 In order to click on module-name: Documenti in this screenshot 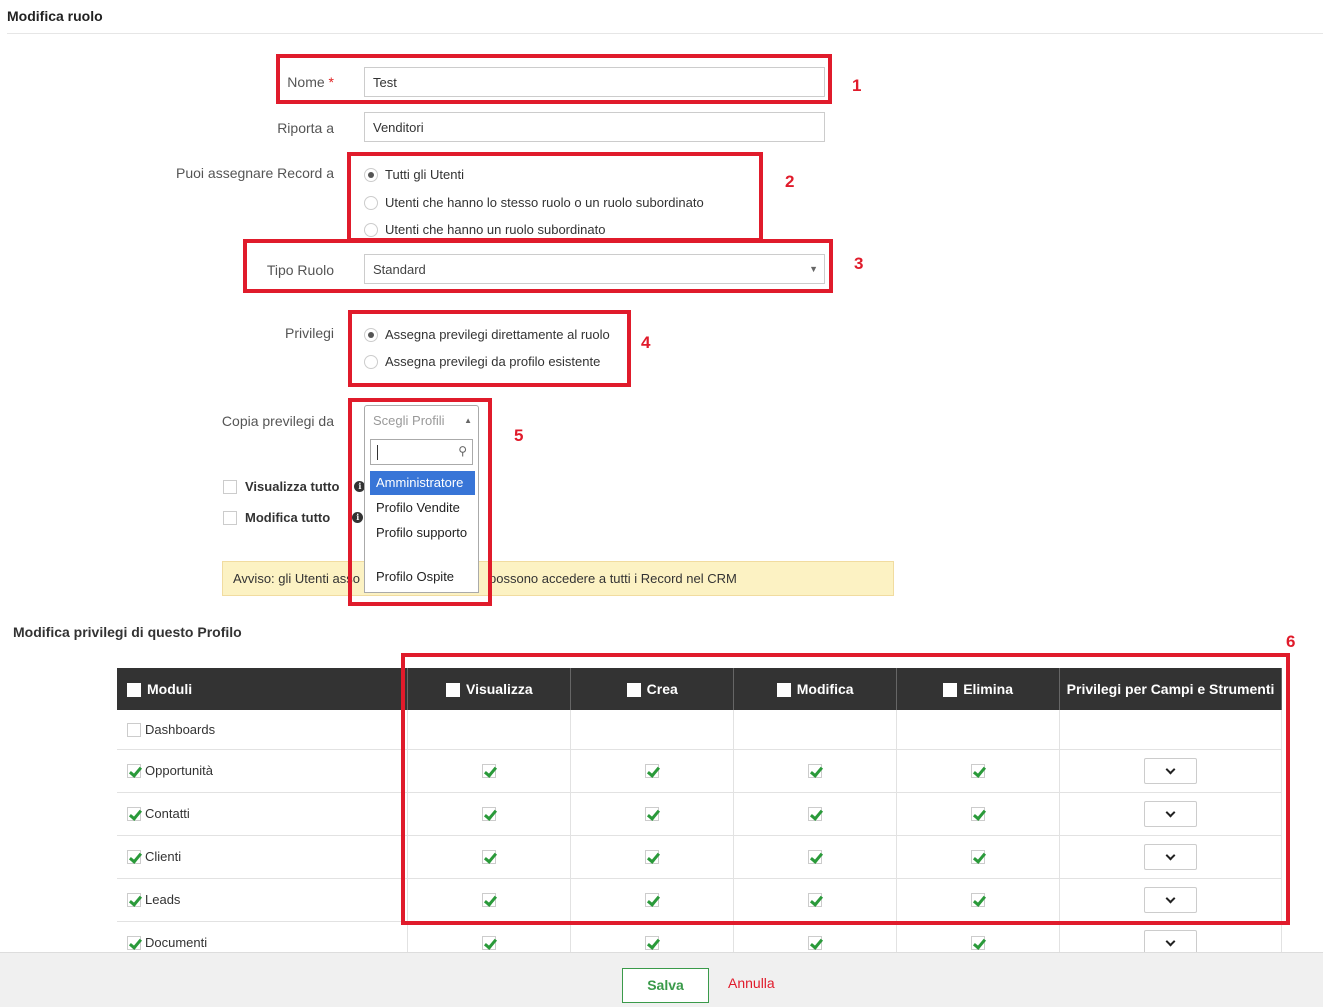, I will do `click(176, 943)`.